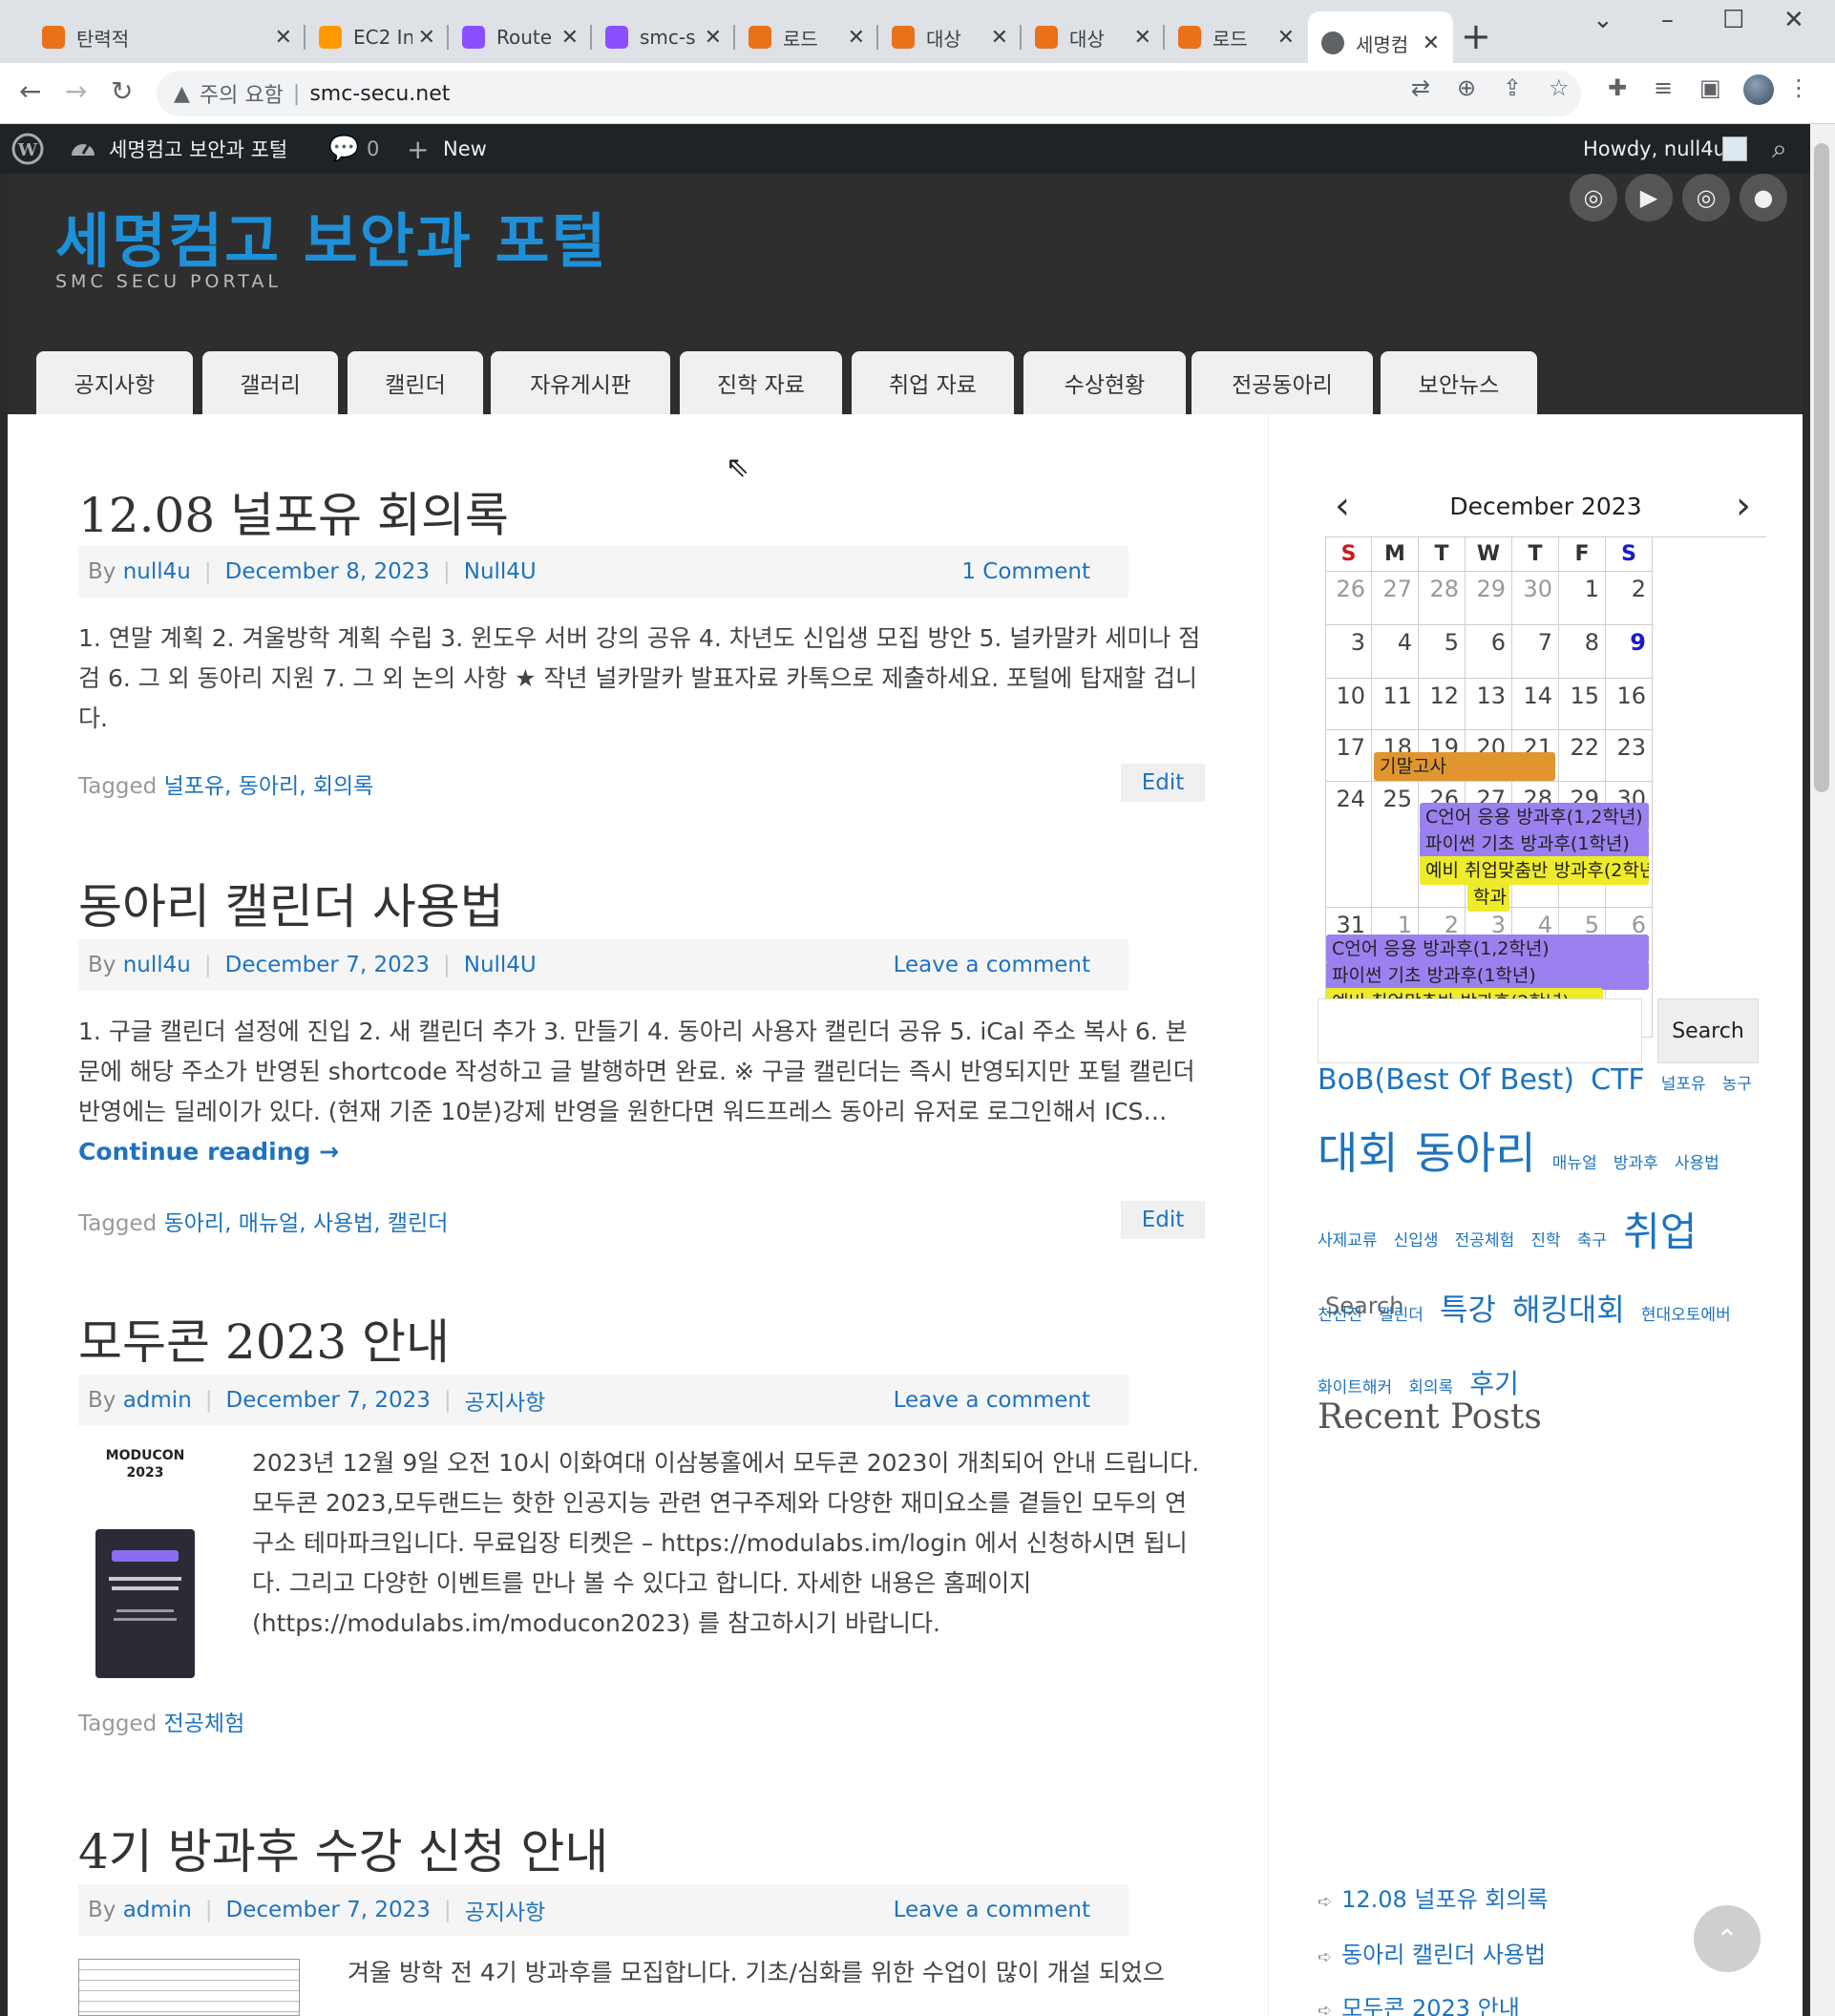 This screenshot has height=2016, width=1835. Describe the element at coordinates (1104, 382) in the screenshot. I see `nav-item: 수상현황` at that location.